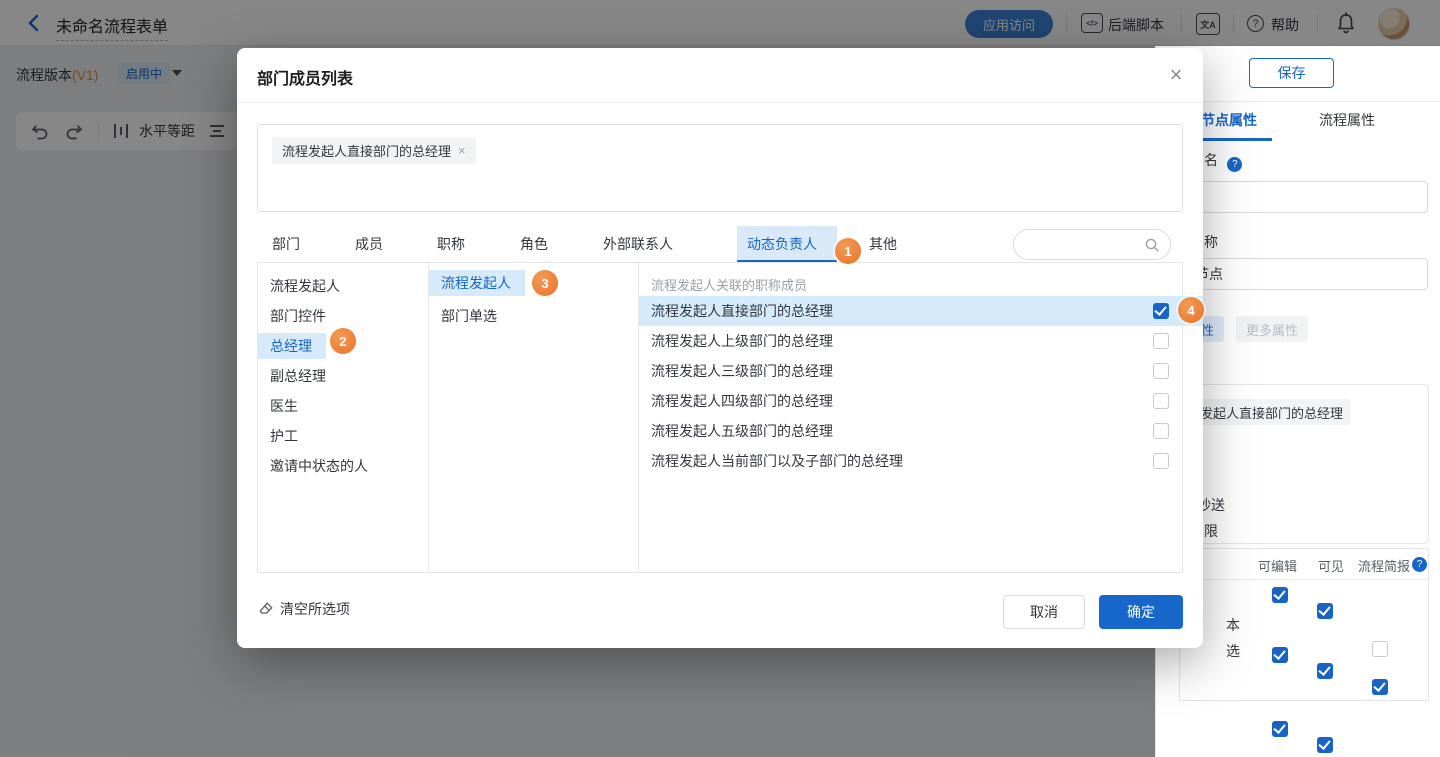  Describe the element at coordinates (1191, 310) in the screenshot. I see `guide-step-badge-4: 4` at that location.